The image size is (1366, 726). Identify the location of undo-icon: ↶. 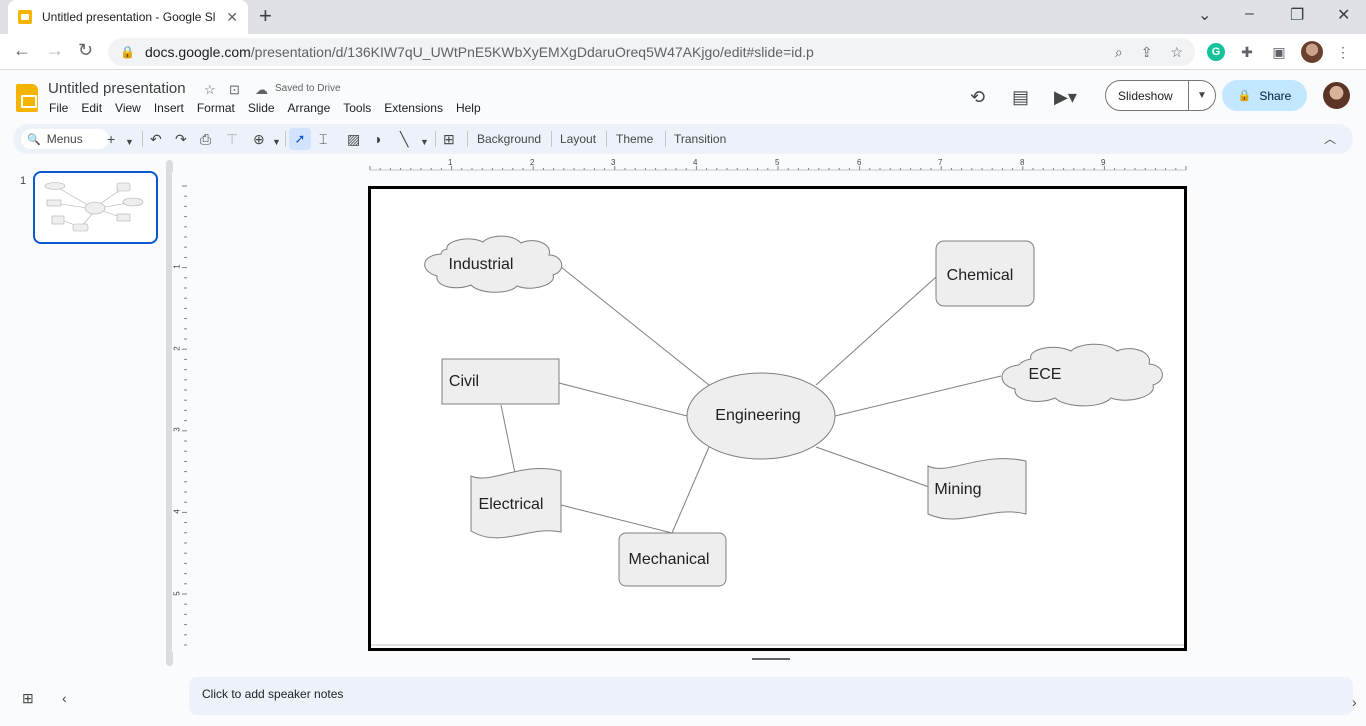
(156, 139).